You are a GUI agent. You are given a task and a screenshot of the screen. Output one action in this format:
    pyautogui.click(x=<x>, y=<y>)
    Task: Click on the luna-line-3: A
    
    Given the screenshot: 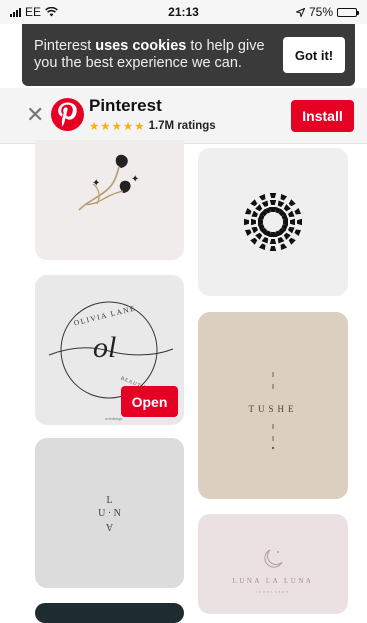 What is the action you would take?
    pyautogui.click(x=109, y=526)
    